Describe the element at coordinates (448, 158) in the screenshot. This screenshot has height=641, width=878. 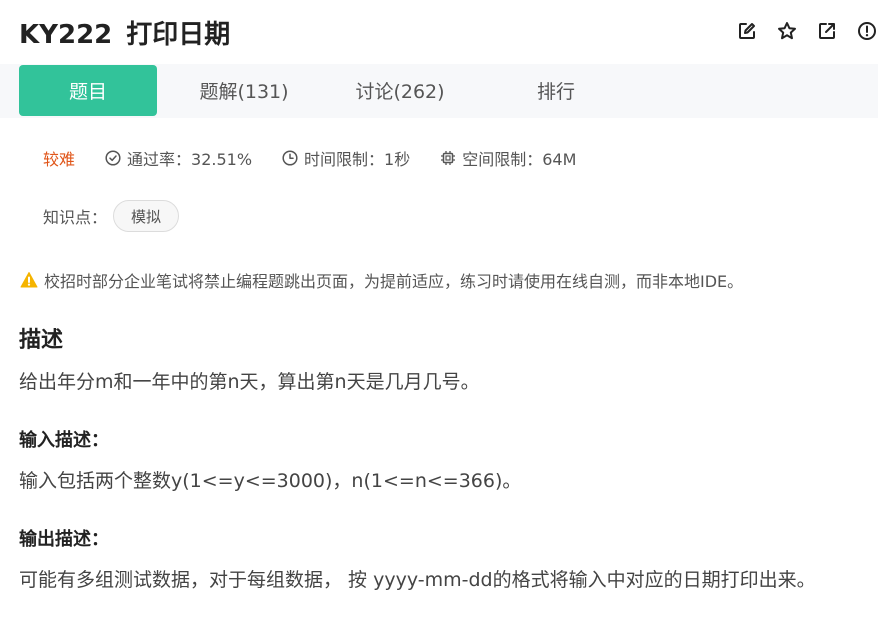
I see `chip-icon` at that location.